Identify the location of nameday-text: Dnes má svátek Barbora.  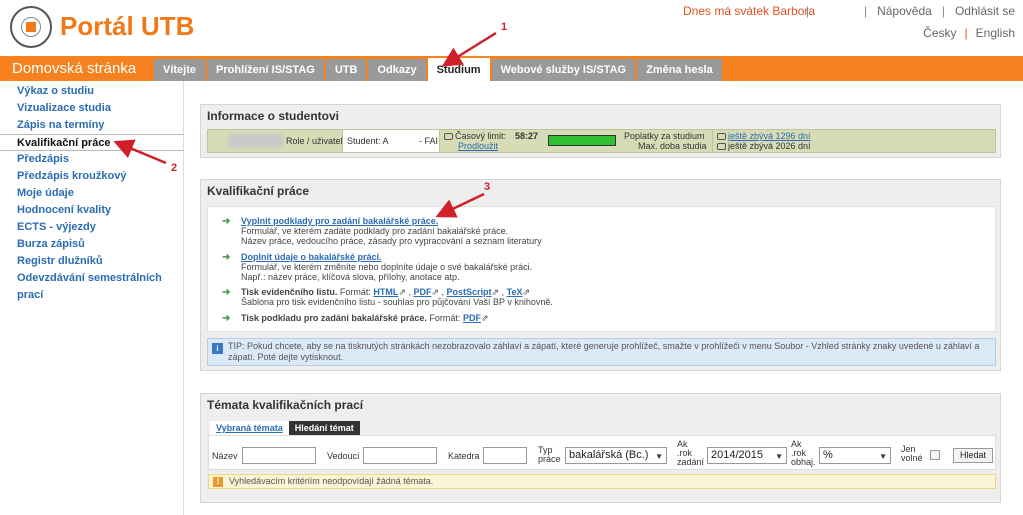
(749, 11).